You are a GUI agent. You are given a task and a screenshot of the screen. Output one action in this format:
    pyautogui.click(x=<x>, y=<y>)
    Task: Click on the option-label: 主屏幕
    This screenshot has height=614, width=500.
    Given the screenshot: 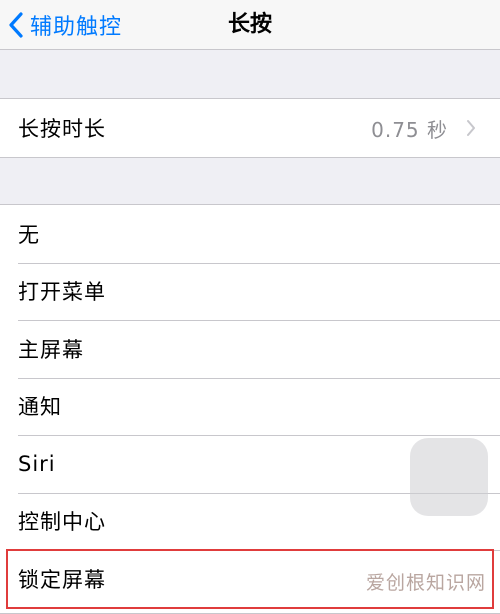 What is the action you would take?
    pyautogui.click(x=51, y=349)
    